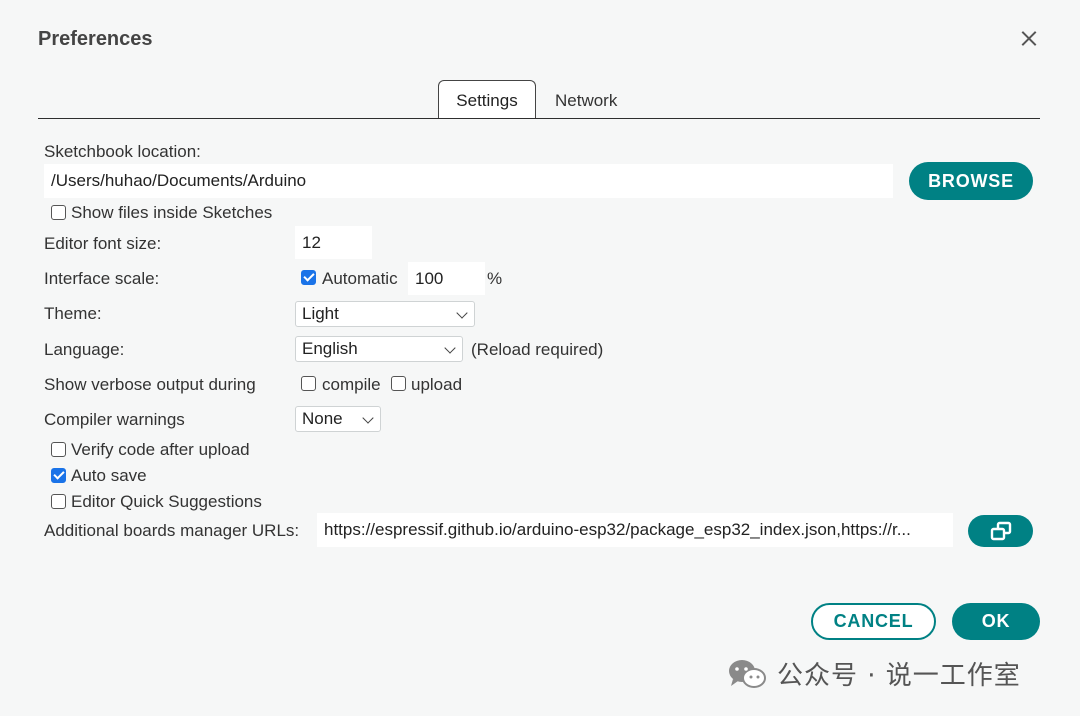  Describe the element at coordinates (899, 676) in the screenshot. I see `watermark-text: 公众号 · 说一工作室` at that location.